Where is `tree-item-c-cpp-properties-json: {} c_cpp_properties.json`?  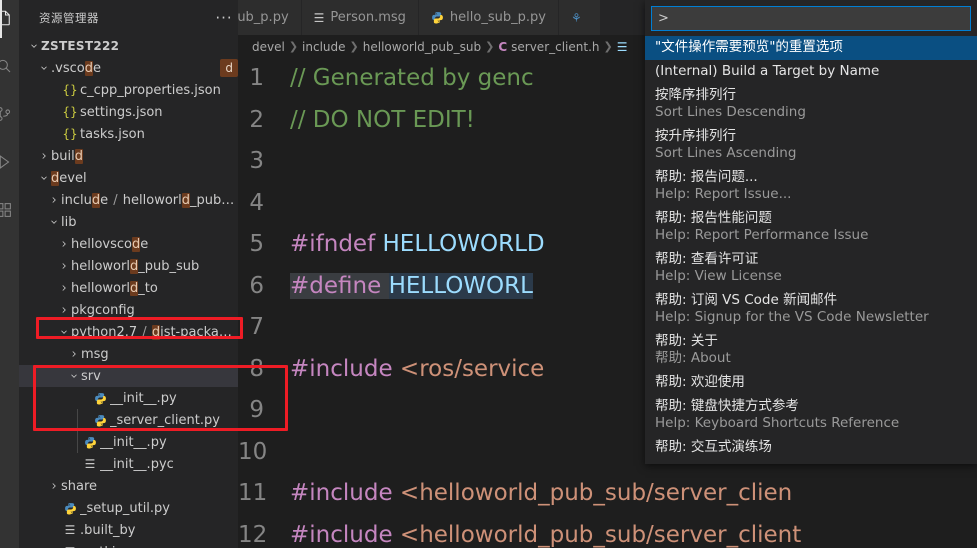
tree-item-c-cpp-properties-json: {} c_cpp_properties.json is located at coordinates (128, 90).